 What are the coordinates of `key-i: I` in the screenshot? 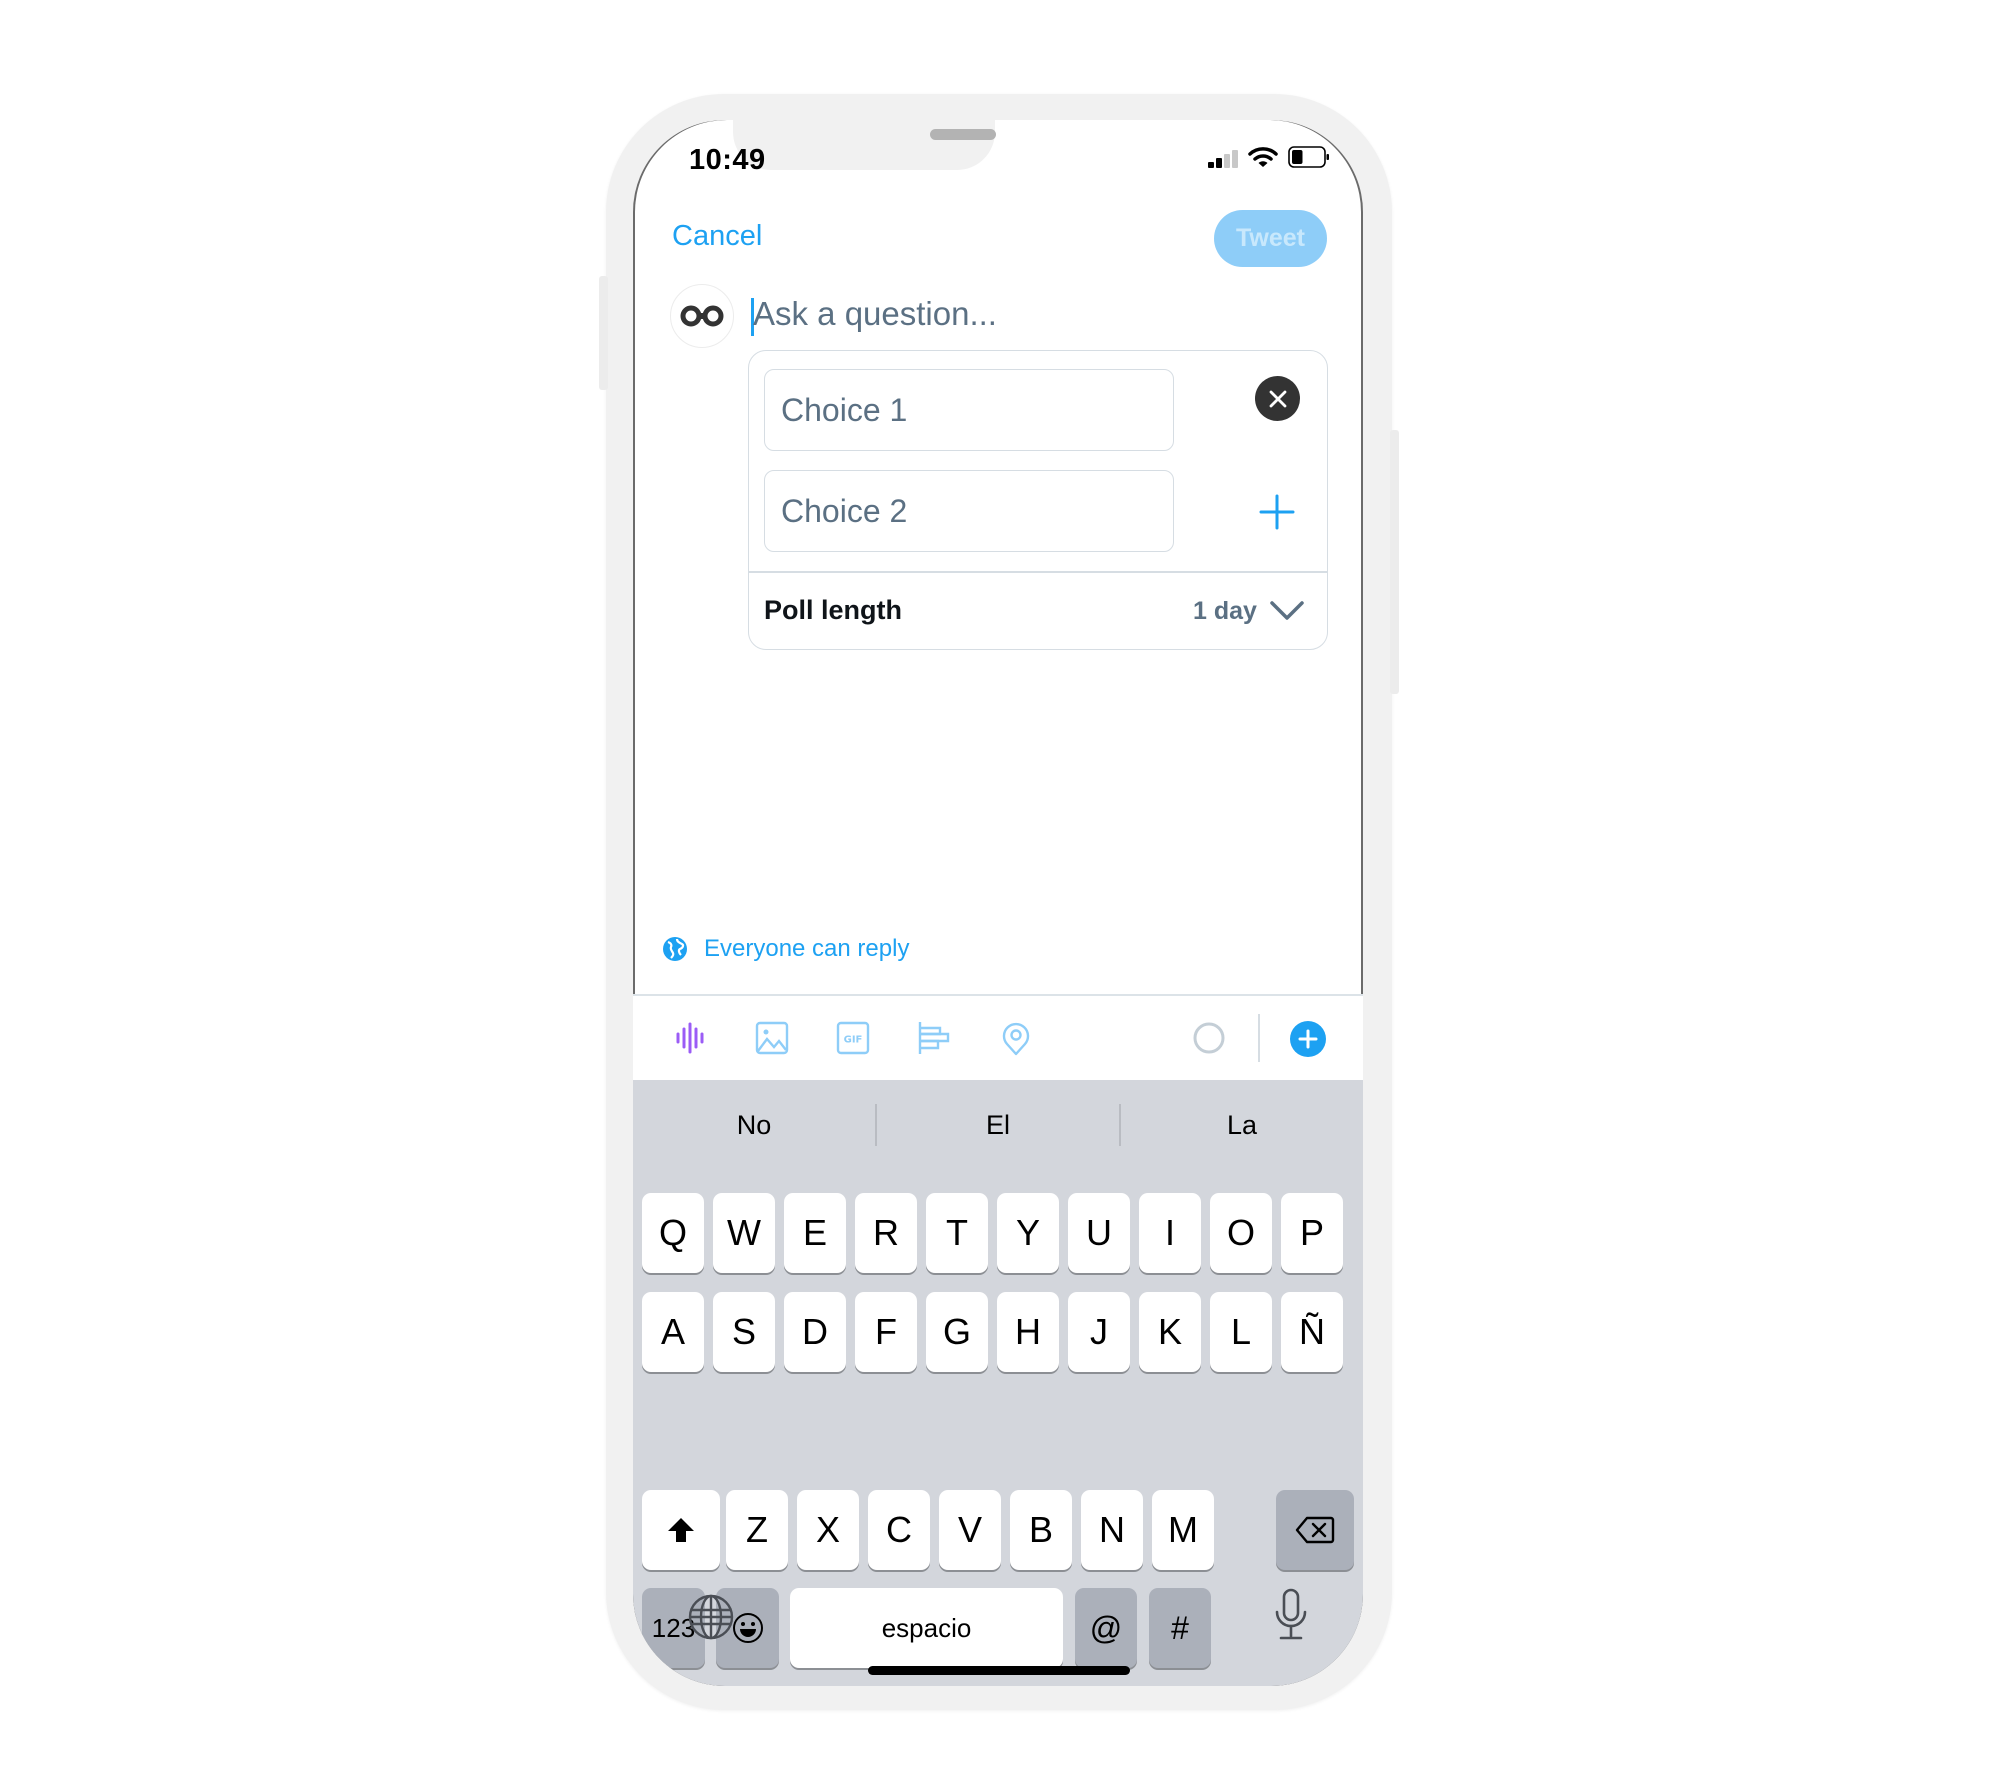 It's located at (1170, 1233).